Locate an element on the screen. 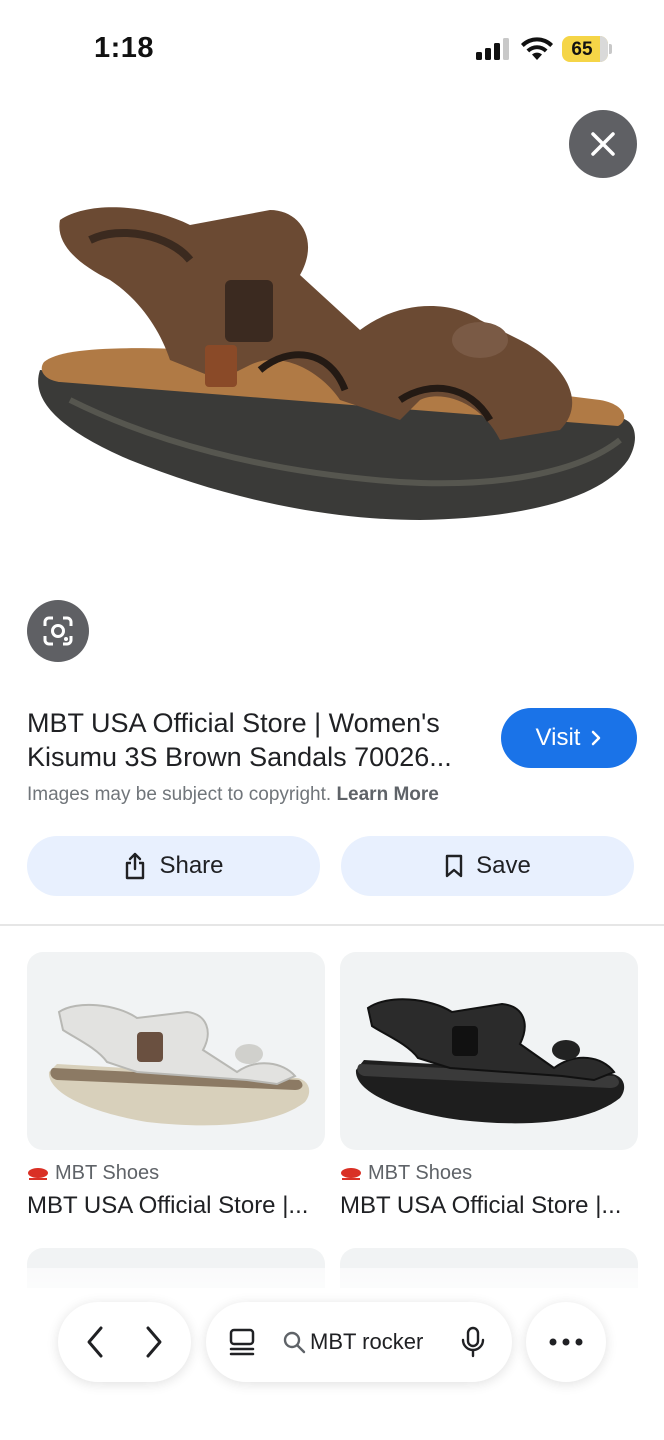 The width and height of the screenshot is (664, 1440). close-button is located at coordinates (603, 144).